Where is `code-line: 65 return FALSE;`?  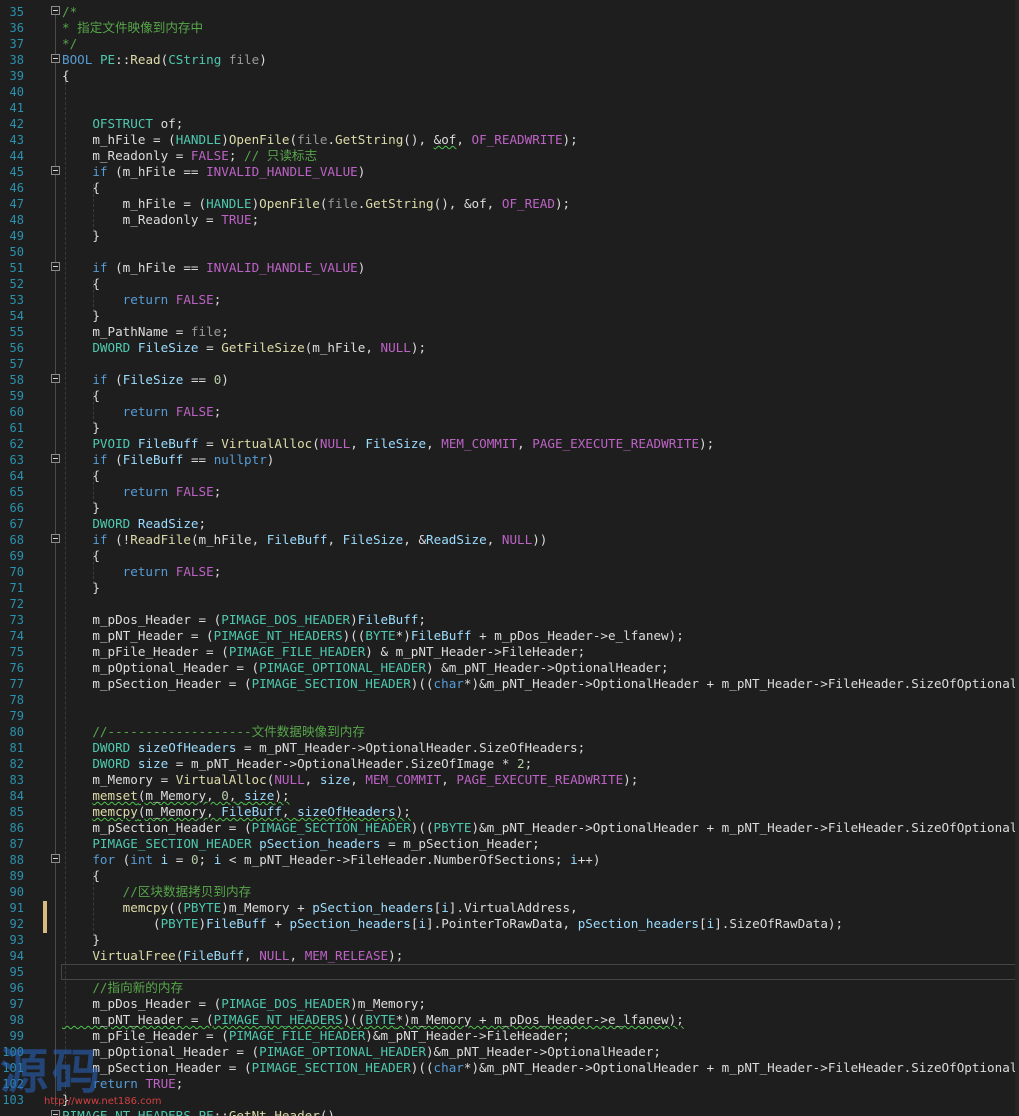 code-line: 65 return FALSE; is located at coordinates (509, 489).